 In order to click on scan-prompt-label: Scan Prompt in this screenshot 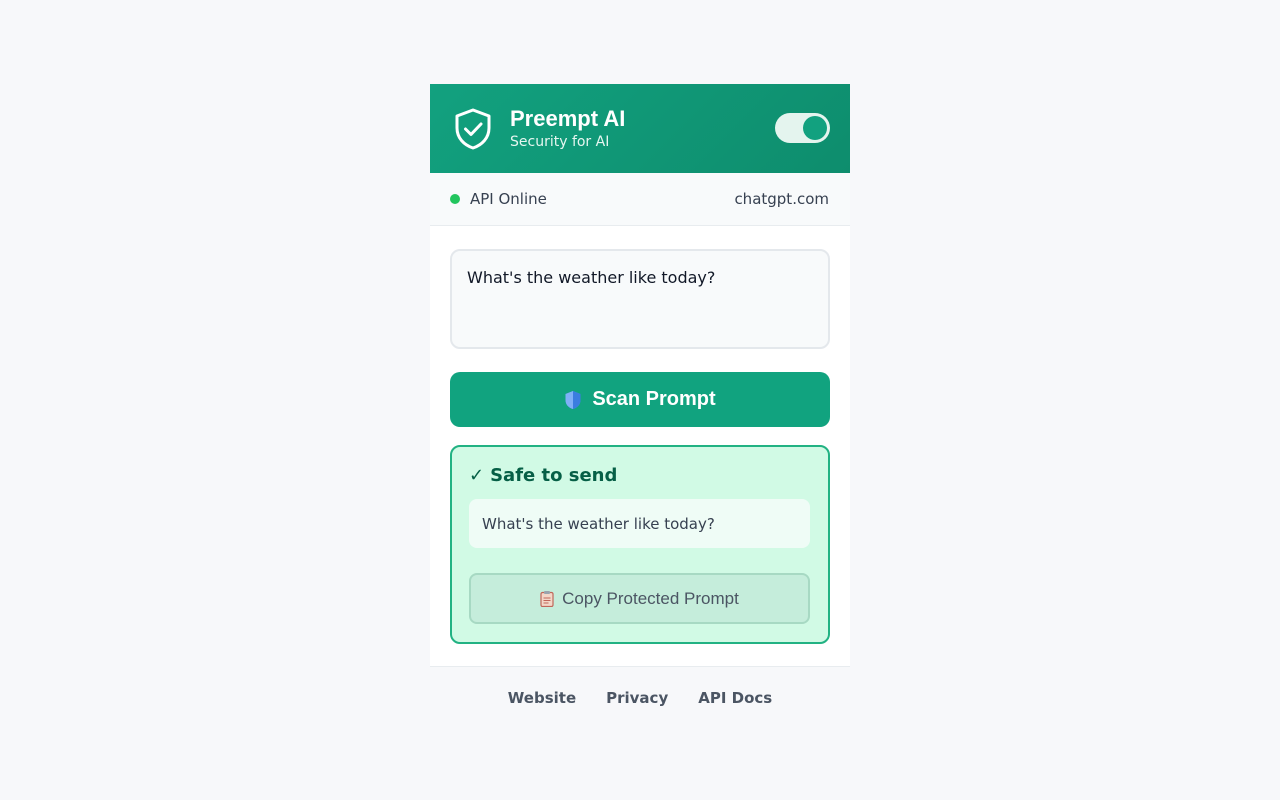, I will do `click(654, 399)`.